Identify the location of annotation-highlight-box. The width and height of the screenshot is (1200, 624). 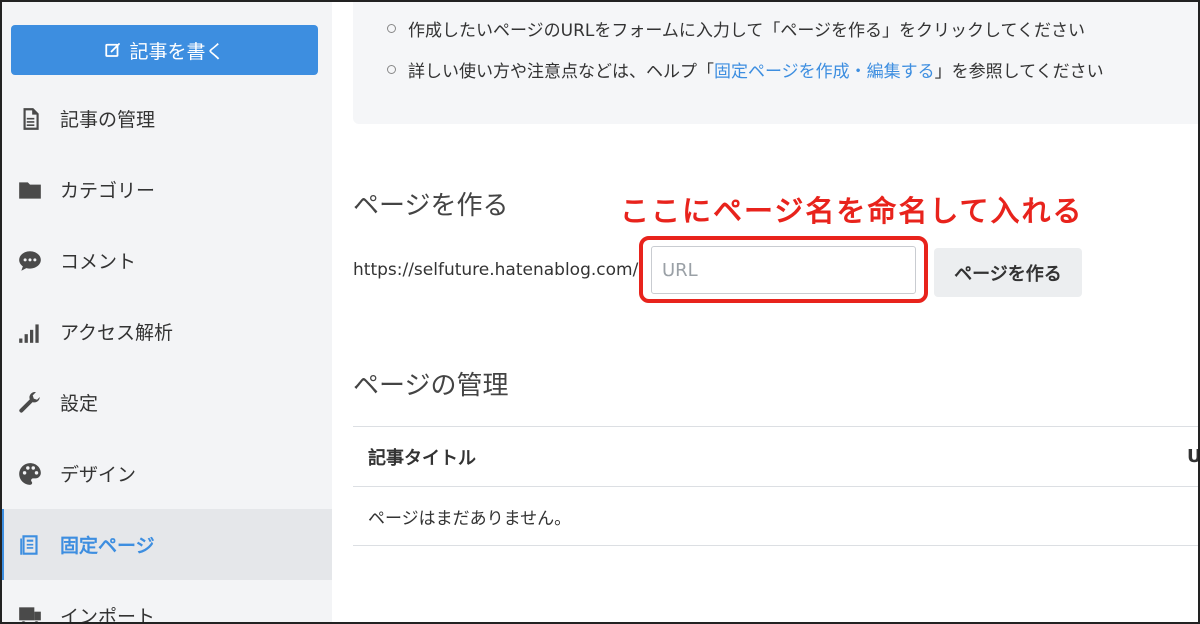
(783, 269).